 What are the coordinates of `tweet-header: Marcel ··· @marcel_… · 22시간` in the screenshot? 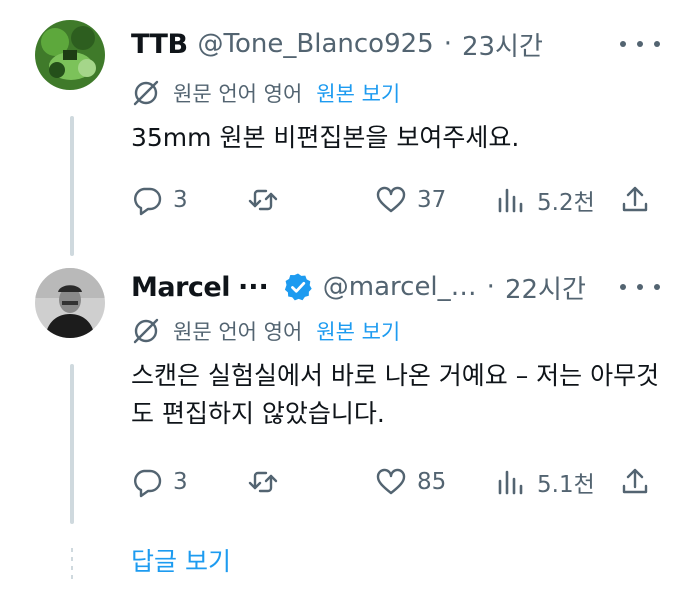 It's located at (395, 287).